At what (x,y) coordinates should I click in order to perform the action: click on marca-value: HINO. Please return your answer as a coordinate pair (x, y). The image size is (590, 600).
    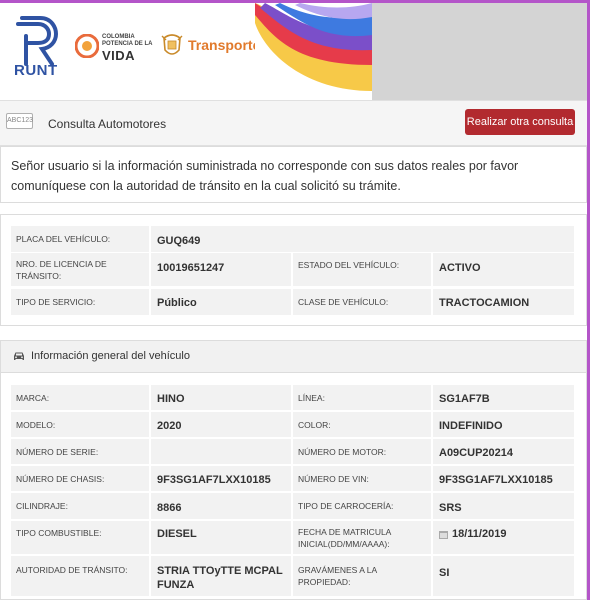
    Looking at the image, I should click on (171, 399).